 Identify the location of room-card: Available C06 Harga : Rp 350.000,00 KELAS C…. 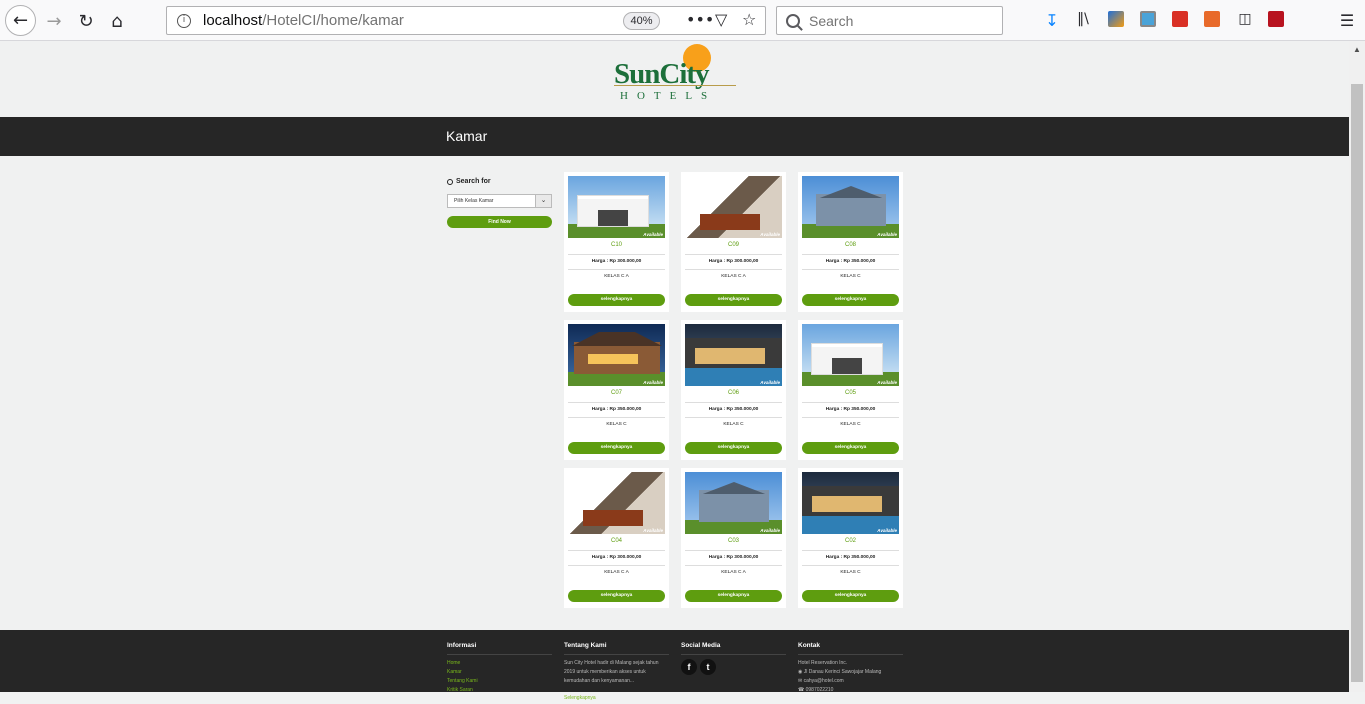
(733, 390).